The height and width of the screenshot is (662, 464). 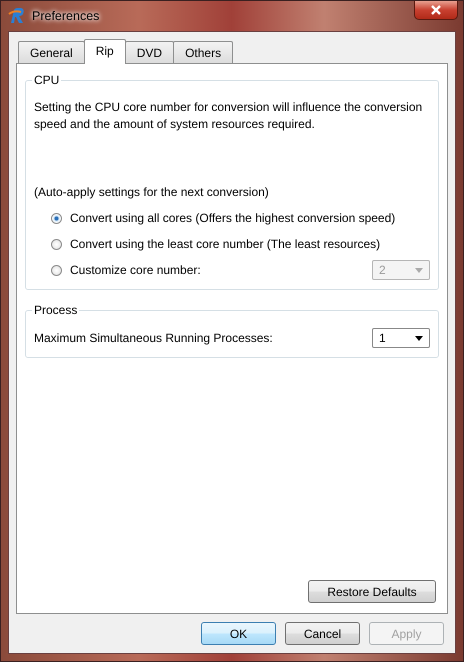 What do you see at coordinates (207, 244) in the screenshot?
I see `radio-option: Convert using the least core number (The least resources)` at bounding box center [207, 244].